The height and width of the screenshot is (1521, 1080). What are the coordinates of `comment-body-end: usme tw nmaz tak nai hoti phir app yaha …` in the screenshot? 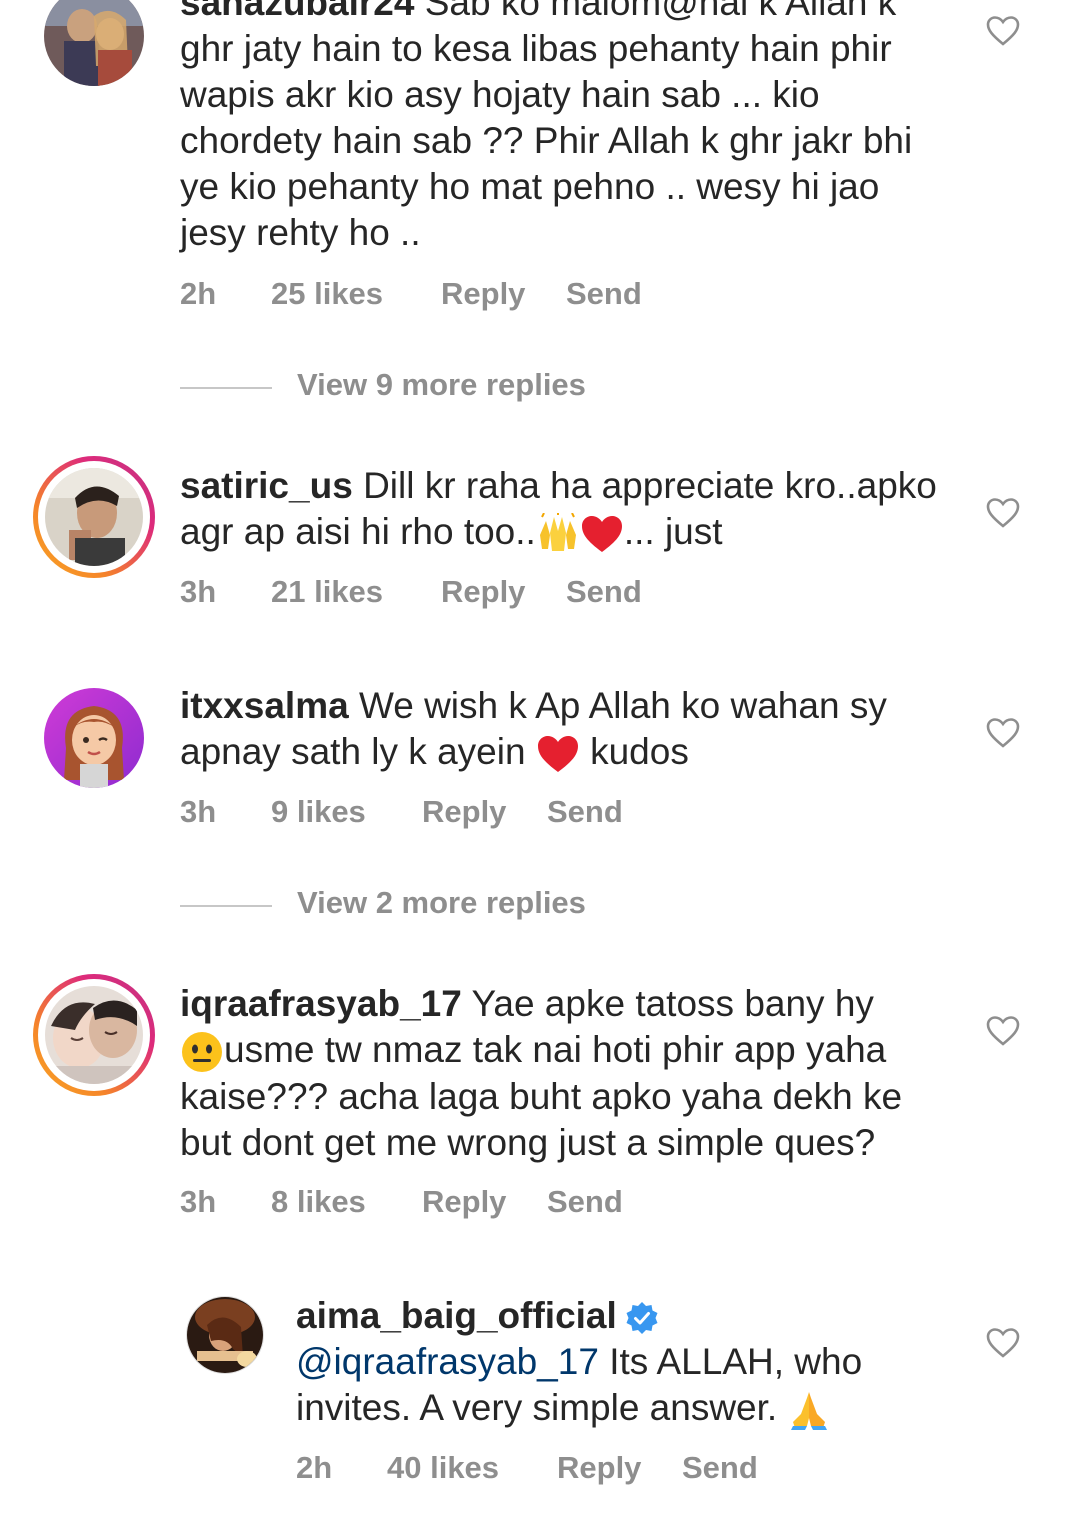 It's located at (541, 1096).